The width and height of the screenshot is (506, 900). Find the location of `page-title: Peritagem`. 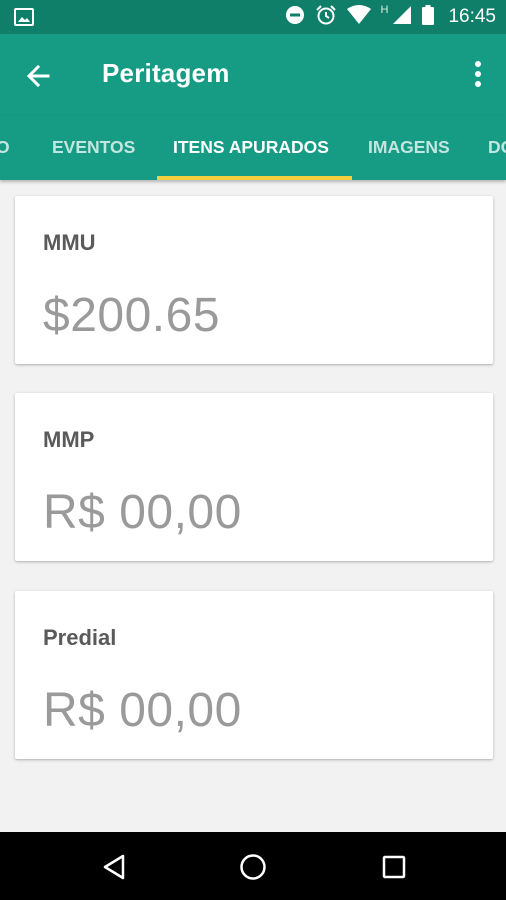

page-title: Peritagem is located at coordinates (166, 73).